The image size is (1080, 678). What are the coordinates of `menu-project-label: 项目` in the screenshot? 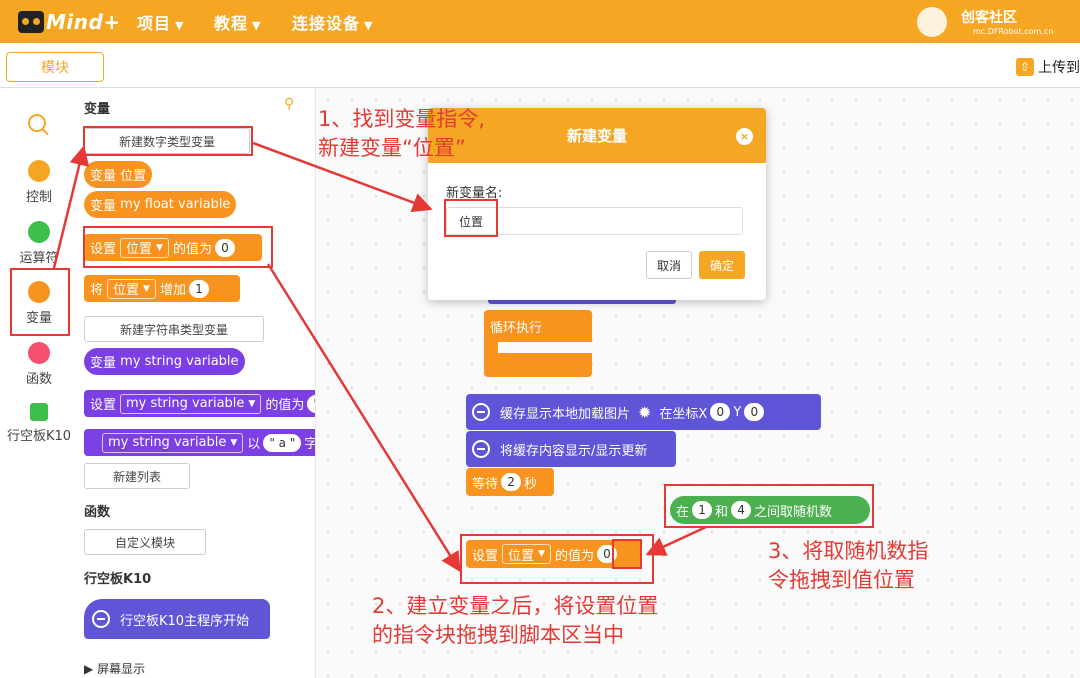 It's located at (154, 23).